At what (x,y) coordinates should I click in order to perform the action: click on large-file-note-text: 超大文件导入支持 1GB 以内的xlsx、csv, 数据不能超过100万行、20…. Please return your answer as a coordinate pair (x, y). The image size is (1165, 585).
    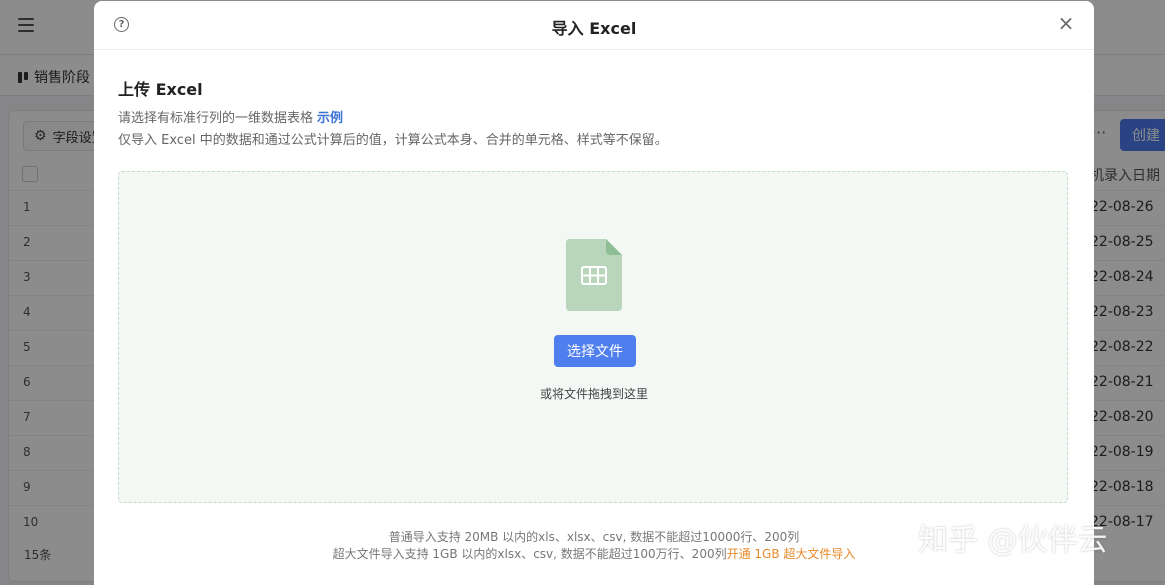
    Looking at the image, I should click on (529, 554).